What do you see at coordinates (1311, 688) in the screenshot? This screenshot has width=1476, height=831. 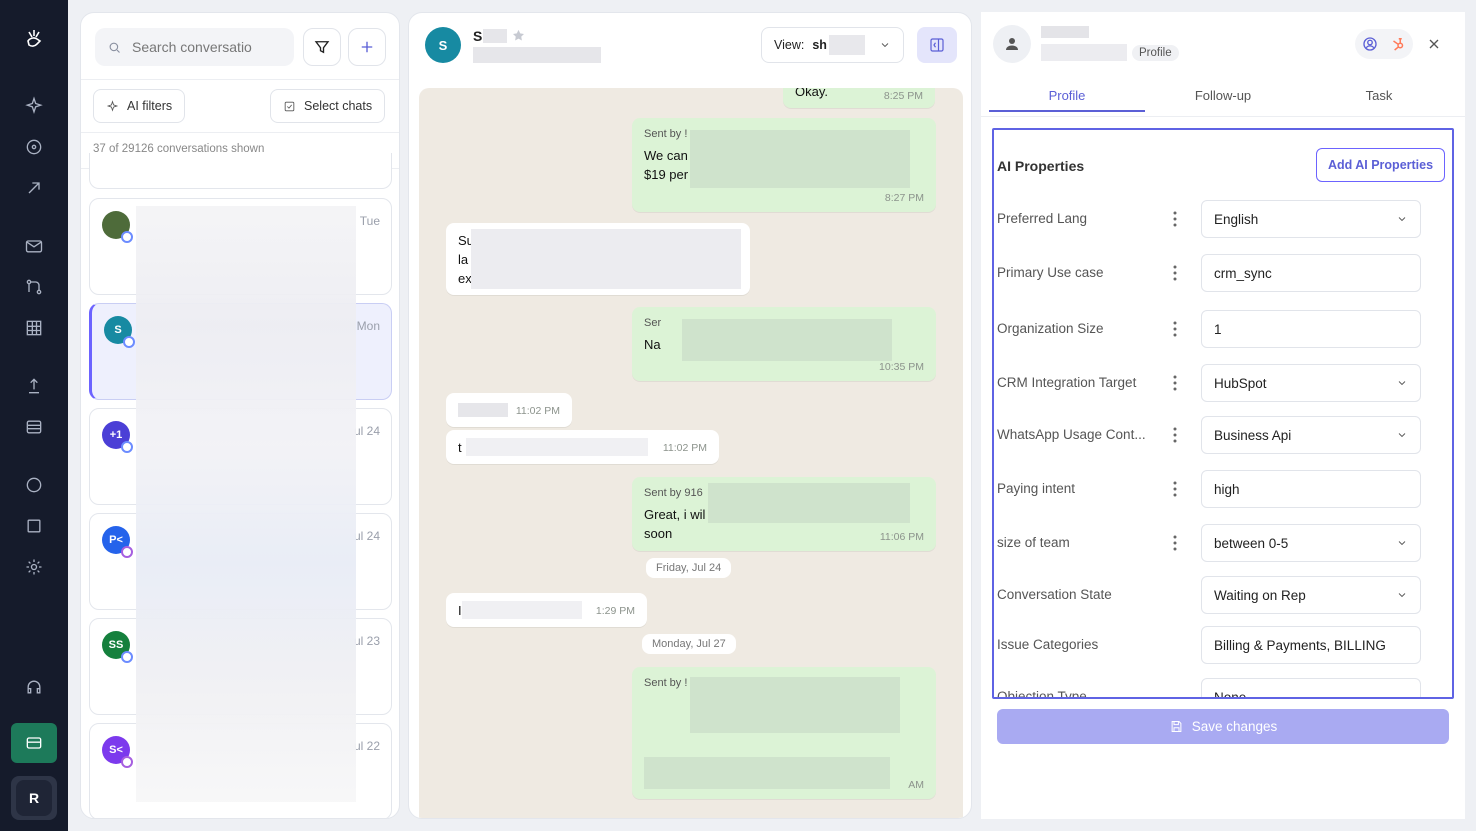 I see `property-input: None` at bounding box center [1311, 688].